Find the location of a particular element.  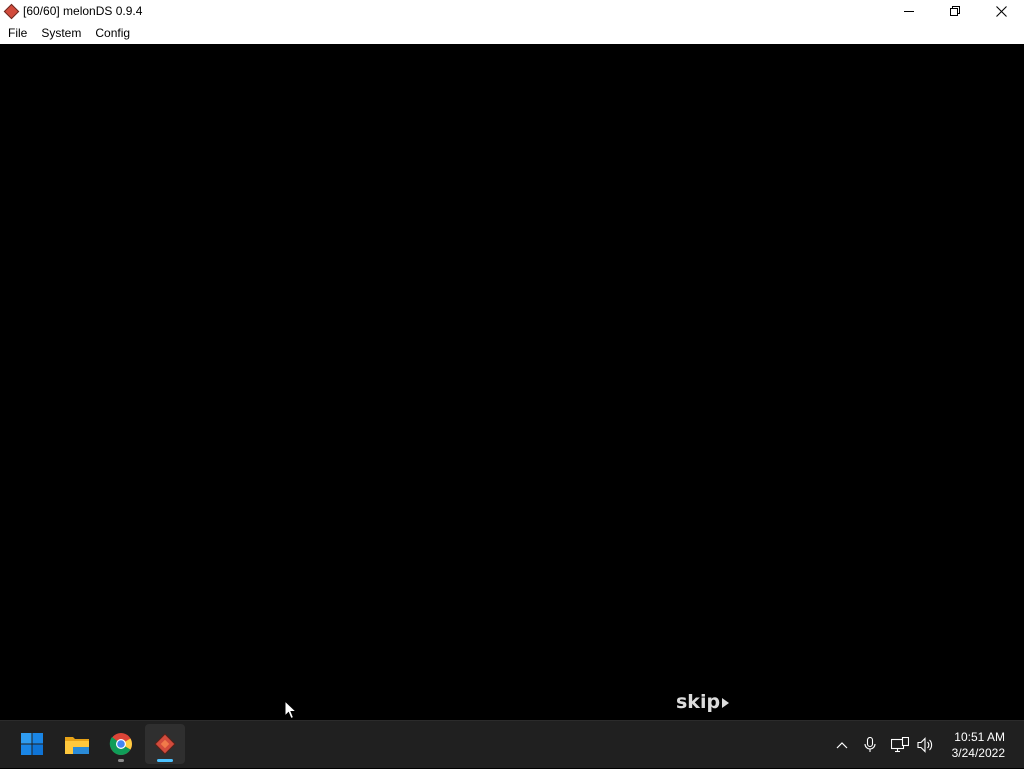

clock-date: 3/24/2022 is located at coordinates (978, 753).